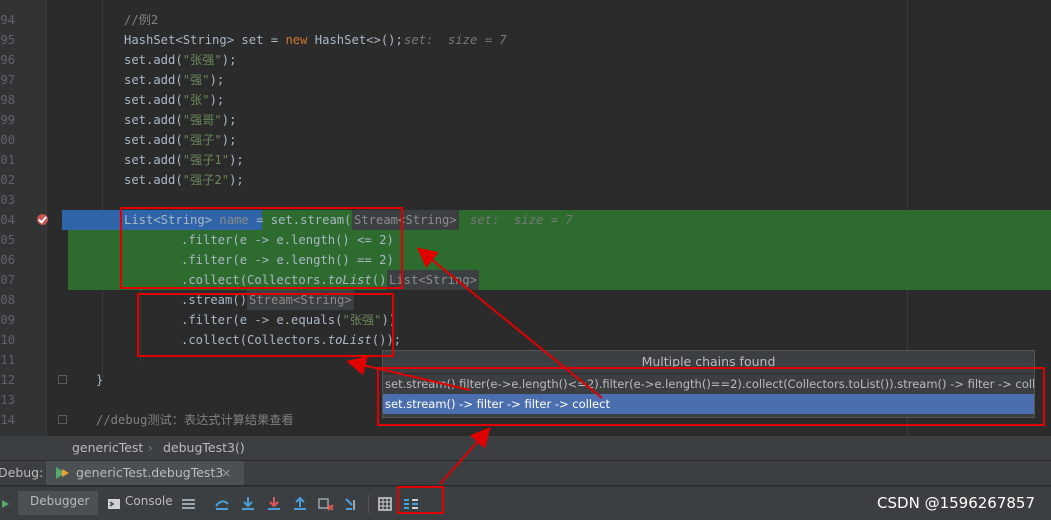  Describe the element at coordinates (525, 160) in the screenshot. I see `code-line: 01 set.add("强子1");` at that location.